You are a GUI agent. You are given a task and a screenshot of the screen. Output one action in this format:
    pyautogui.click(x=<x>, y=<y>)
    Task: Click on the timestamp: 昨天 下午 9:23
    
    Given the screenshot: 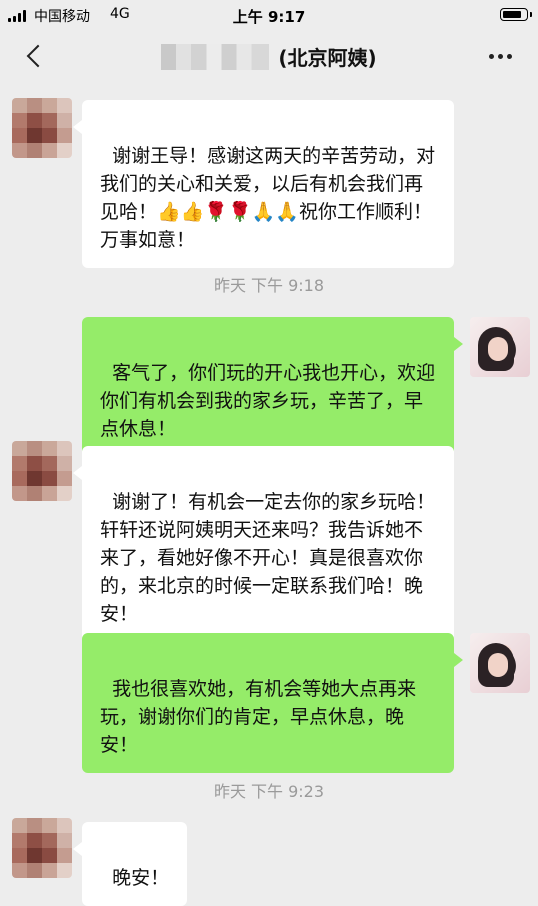 What is the action you would take?
    pyautogui.click(x=269, y=791)
    